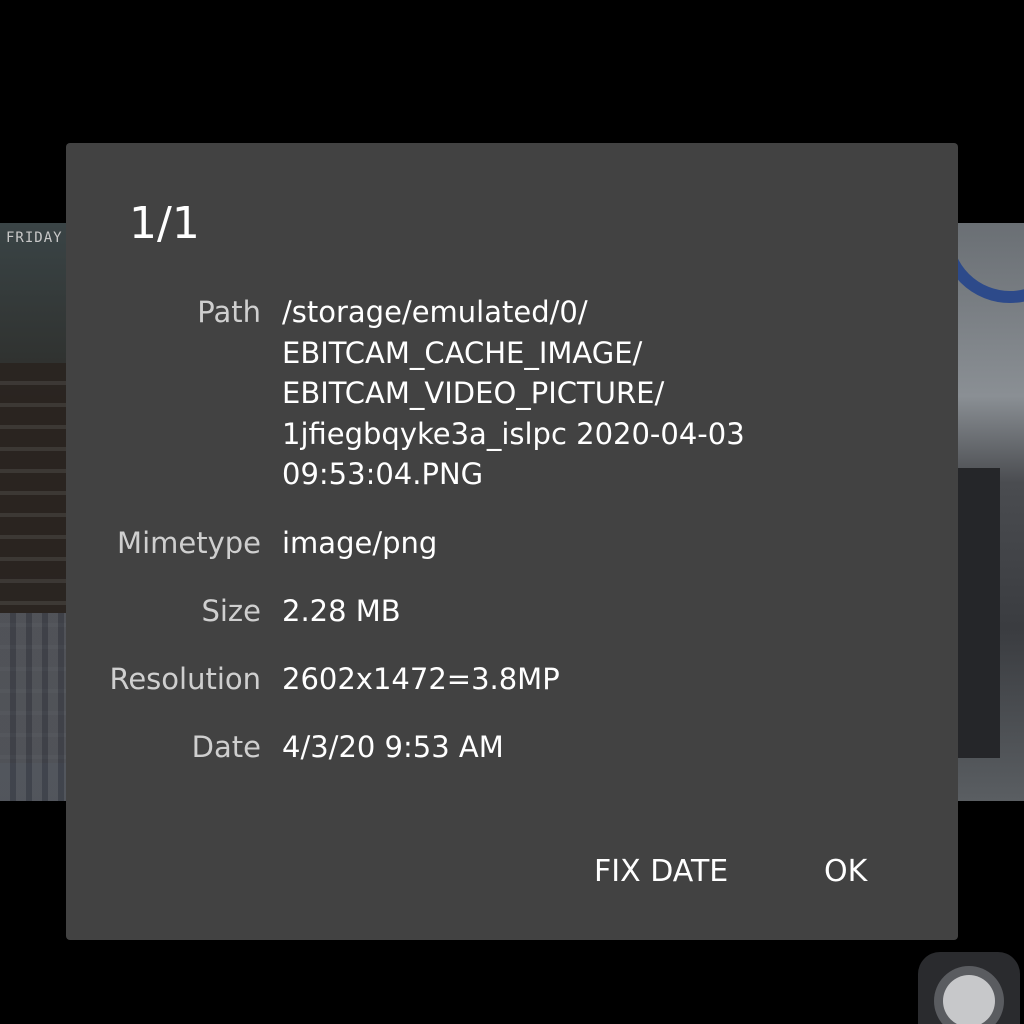 The height and width of the screenshot is (1024, 1024). What do you see at coordinates (845, 872) in the screenshot?
I see `ok-button: OK` at bounding box center [845, 872].